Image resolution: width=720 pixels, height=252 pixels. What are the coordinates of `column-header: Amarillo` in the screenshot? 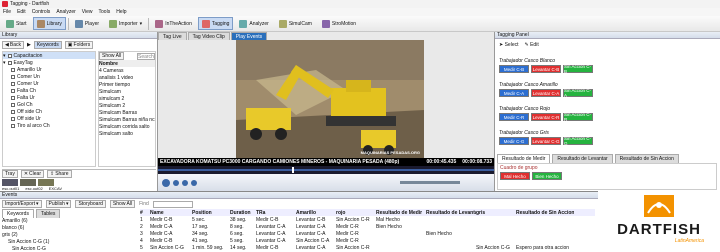 It's located at (316, 213).